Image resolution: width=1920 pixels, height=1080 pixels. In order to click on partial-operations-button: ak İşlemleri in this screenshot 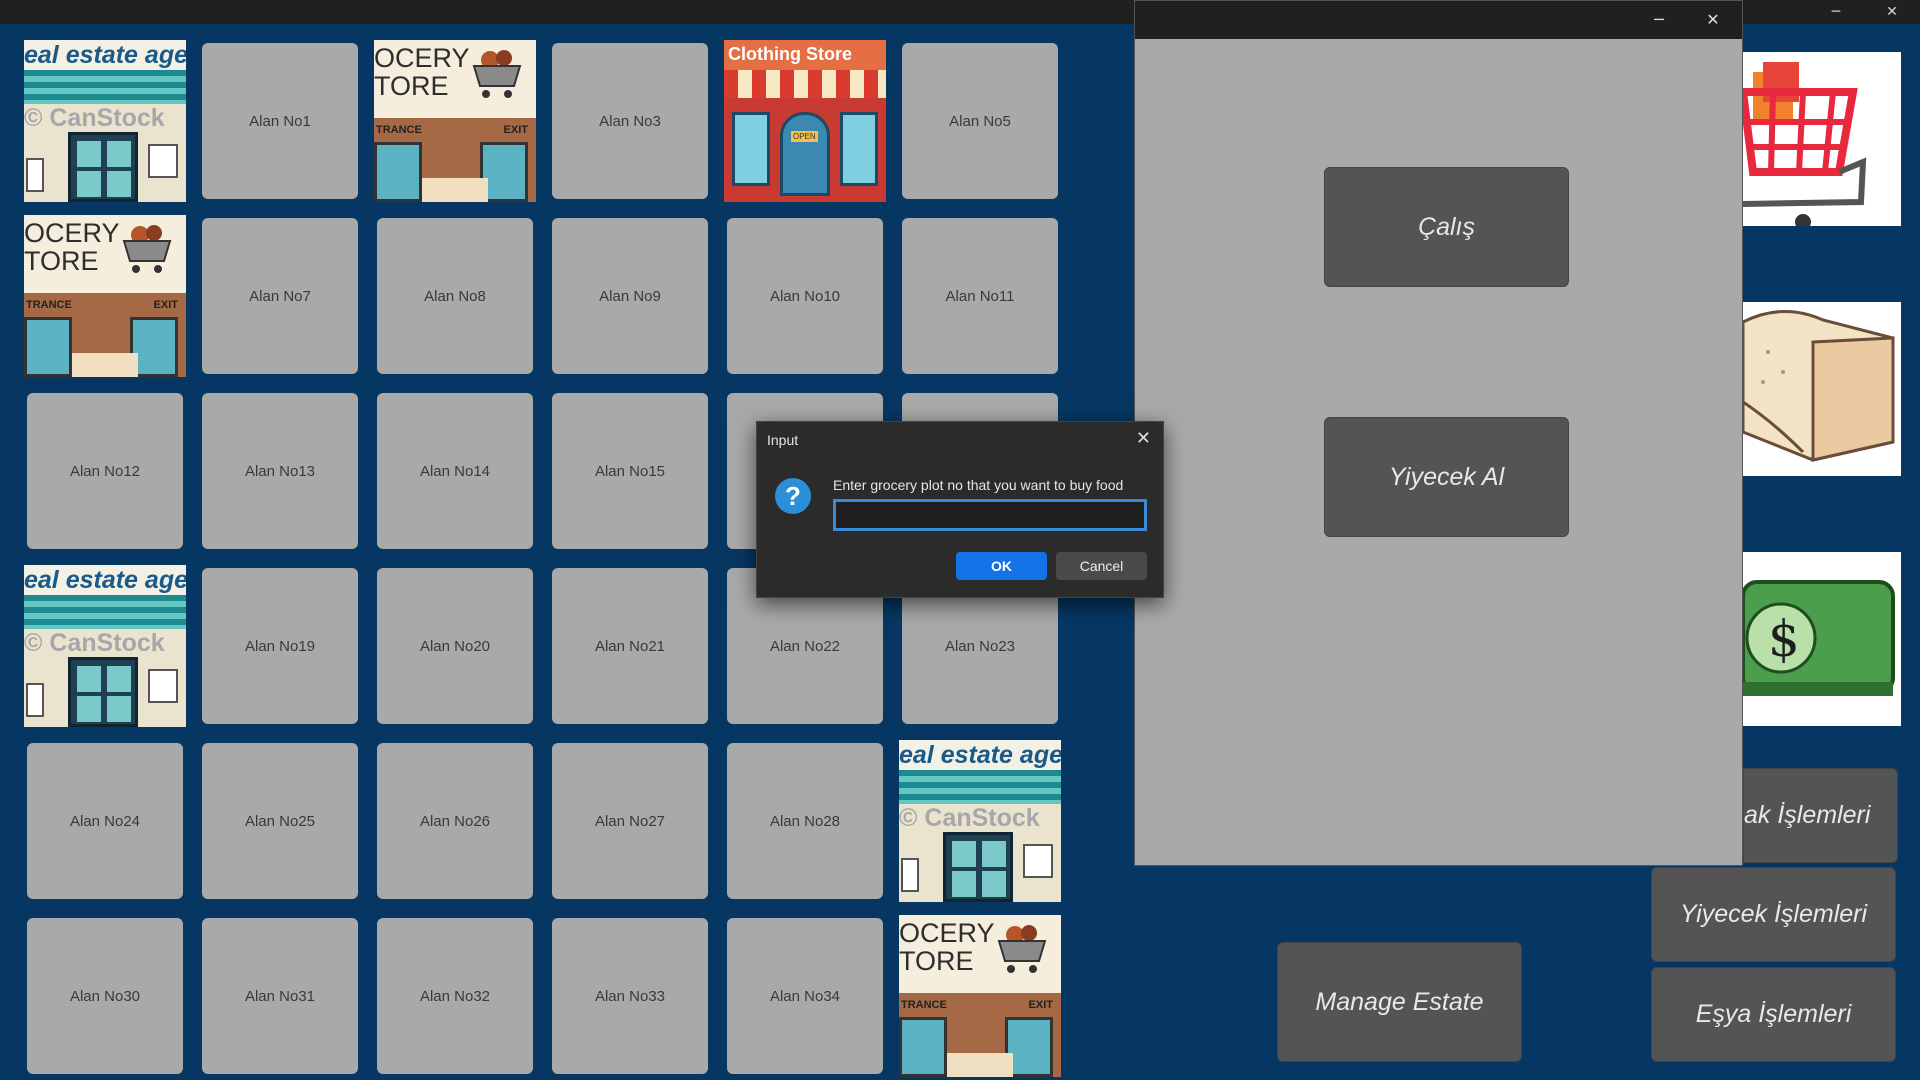, I will do `click(1820, 815)`.